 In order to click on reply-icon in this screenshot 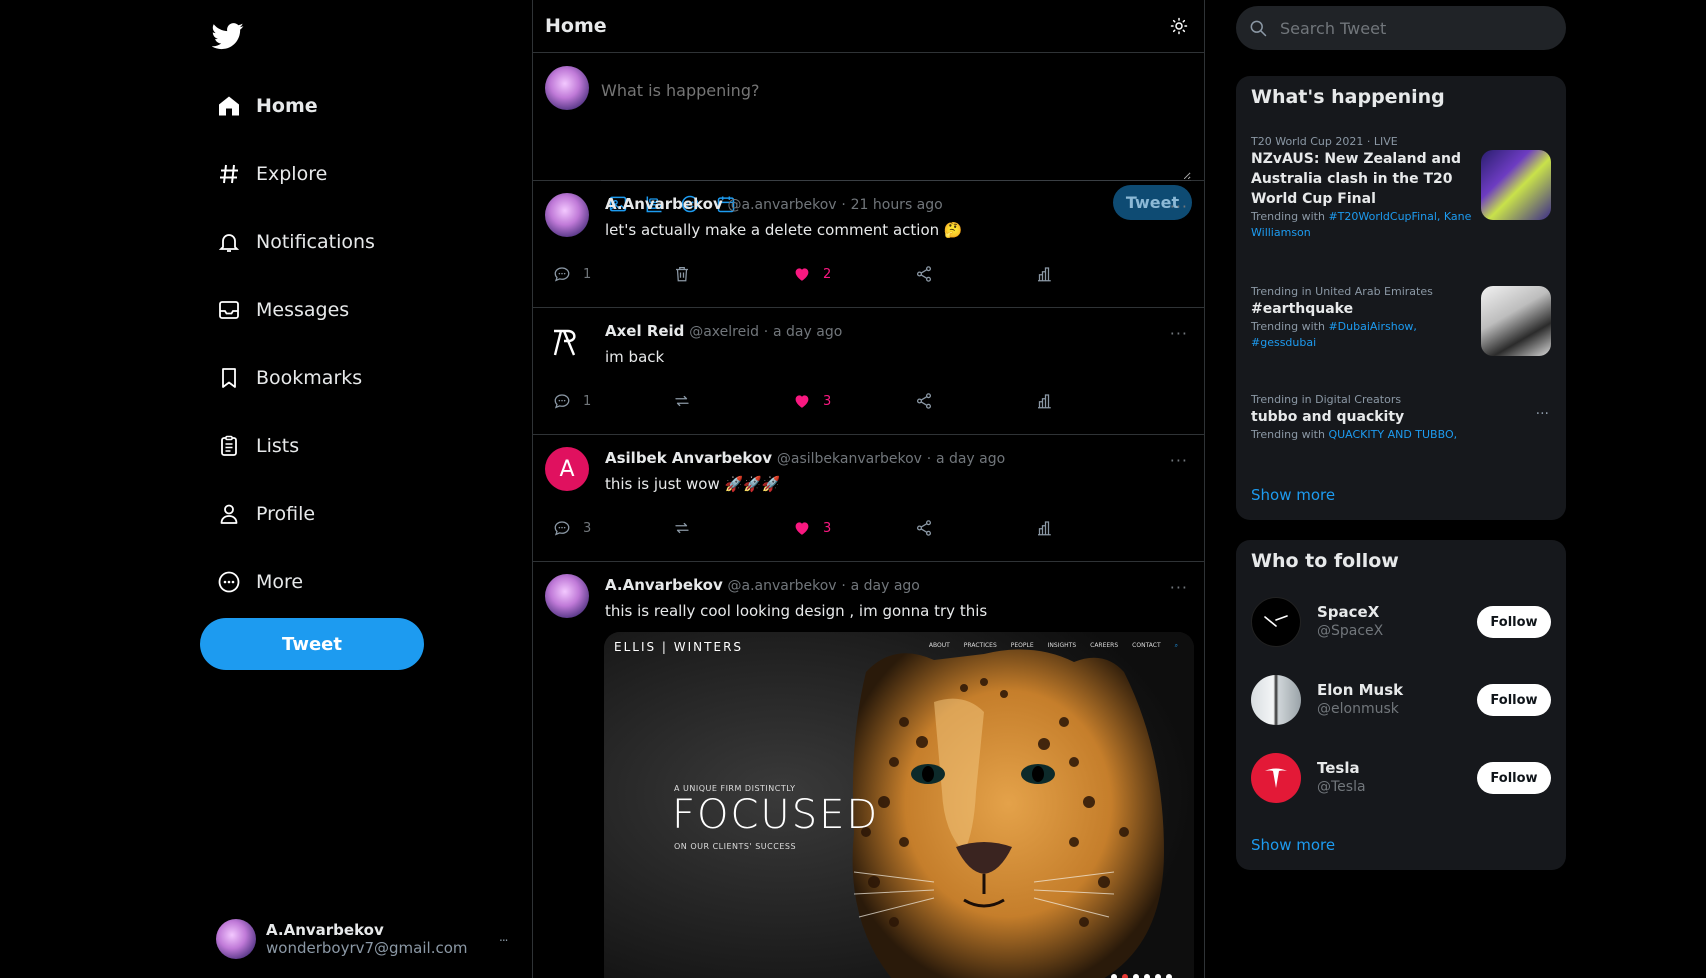, I will do `click(562, 528)`.